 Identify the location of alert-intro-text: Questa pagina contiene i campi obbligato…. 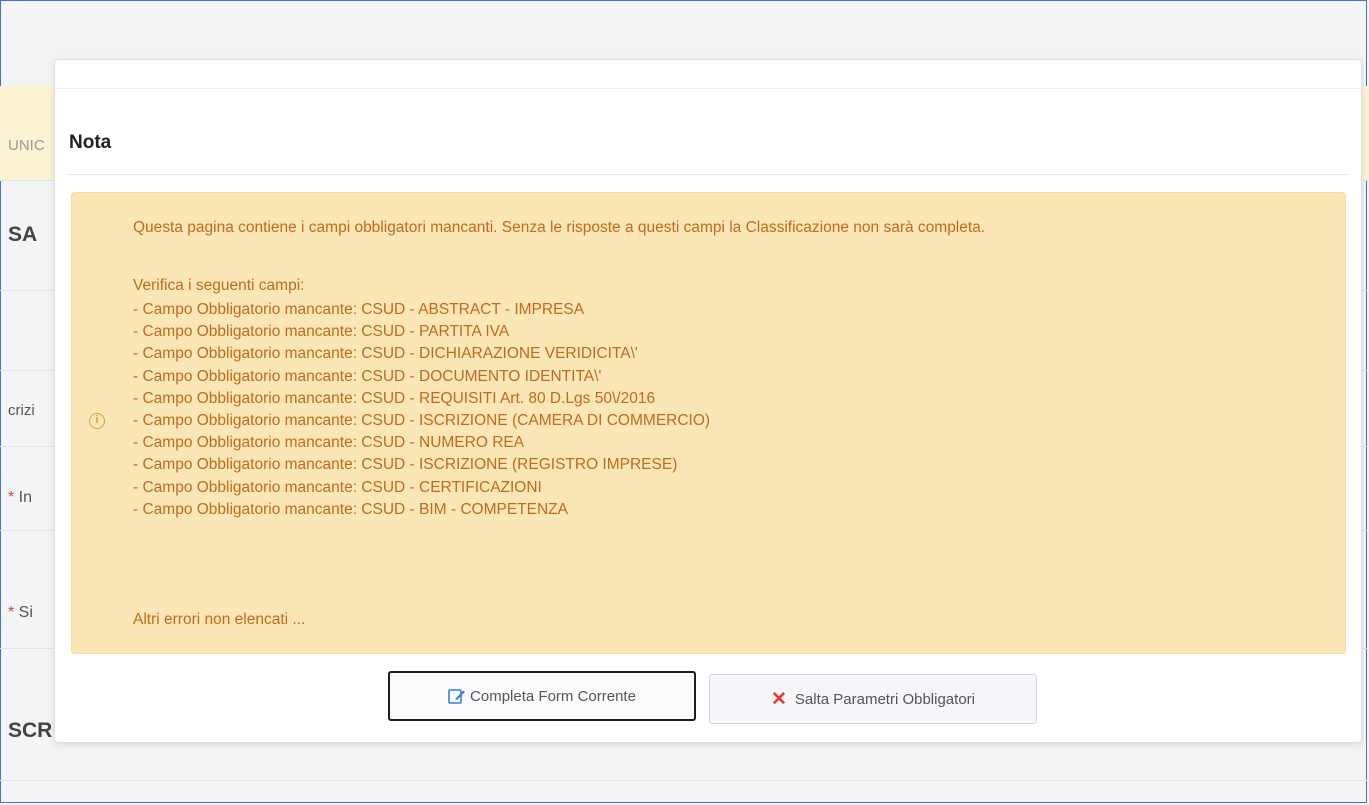
(559, 227).